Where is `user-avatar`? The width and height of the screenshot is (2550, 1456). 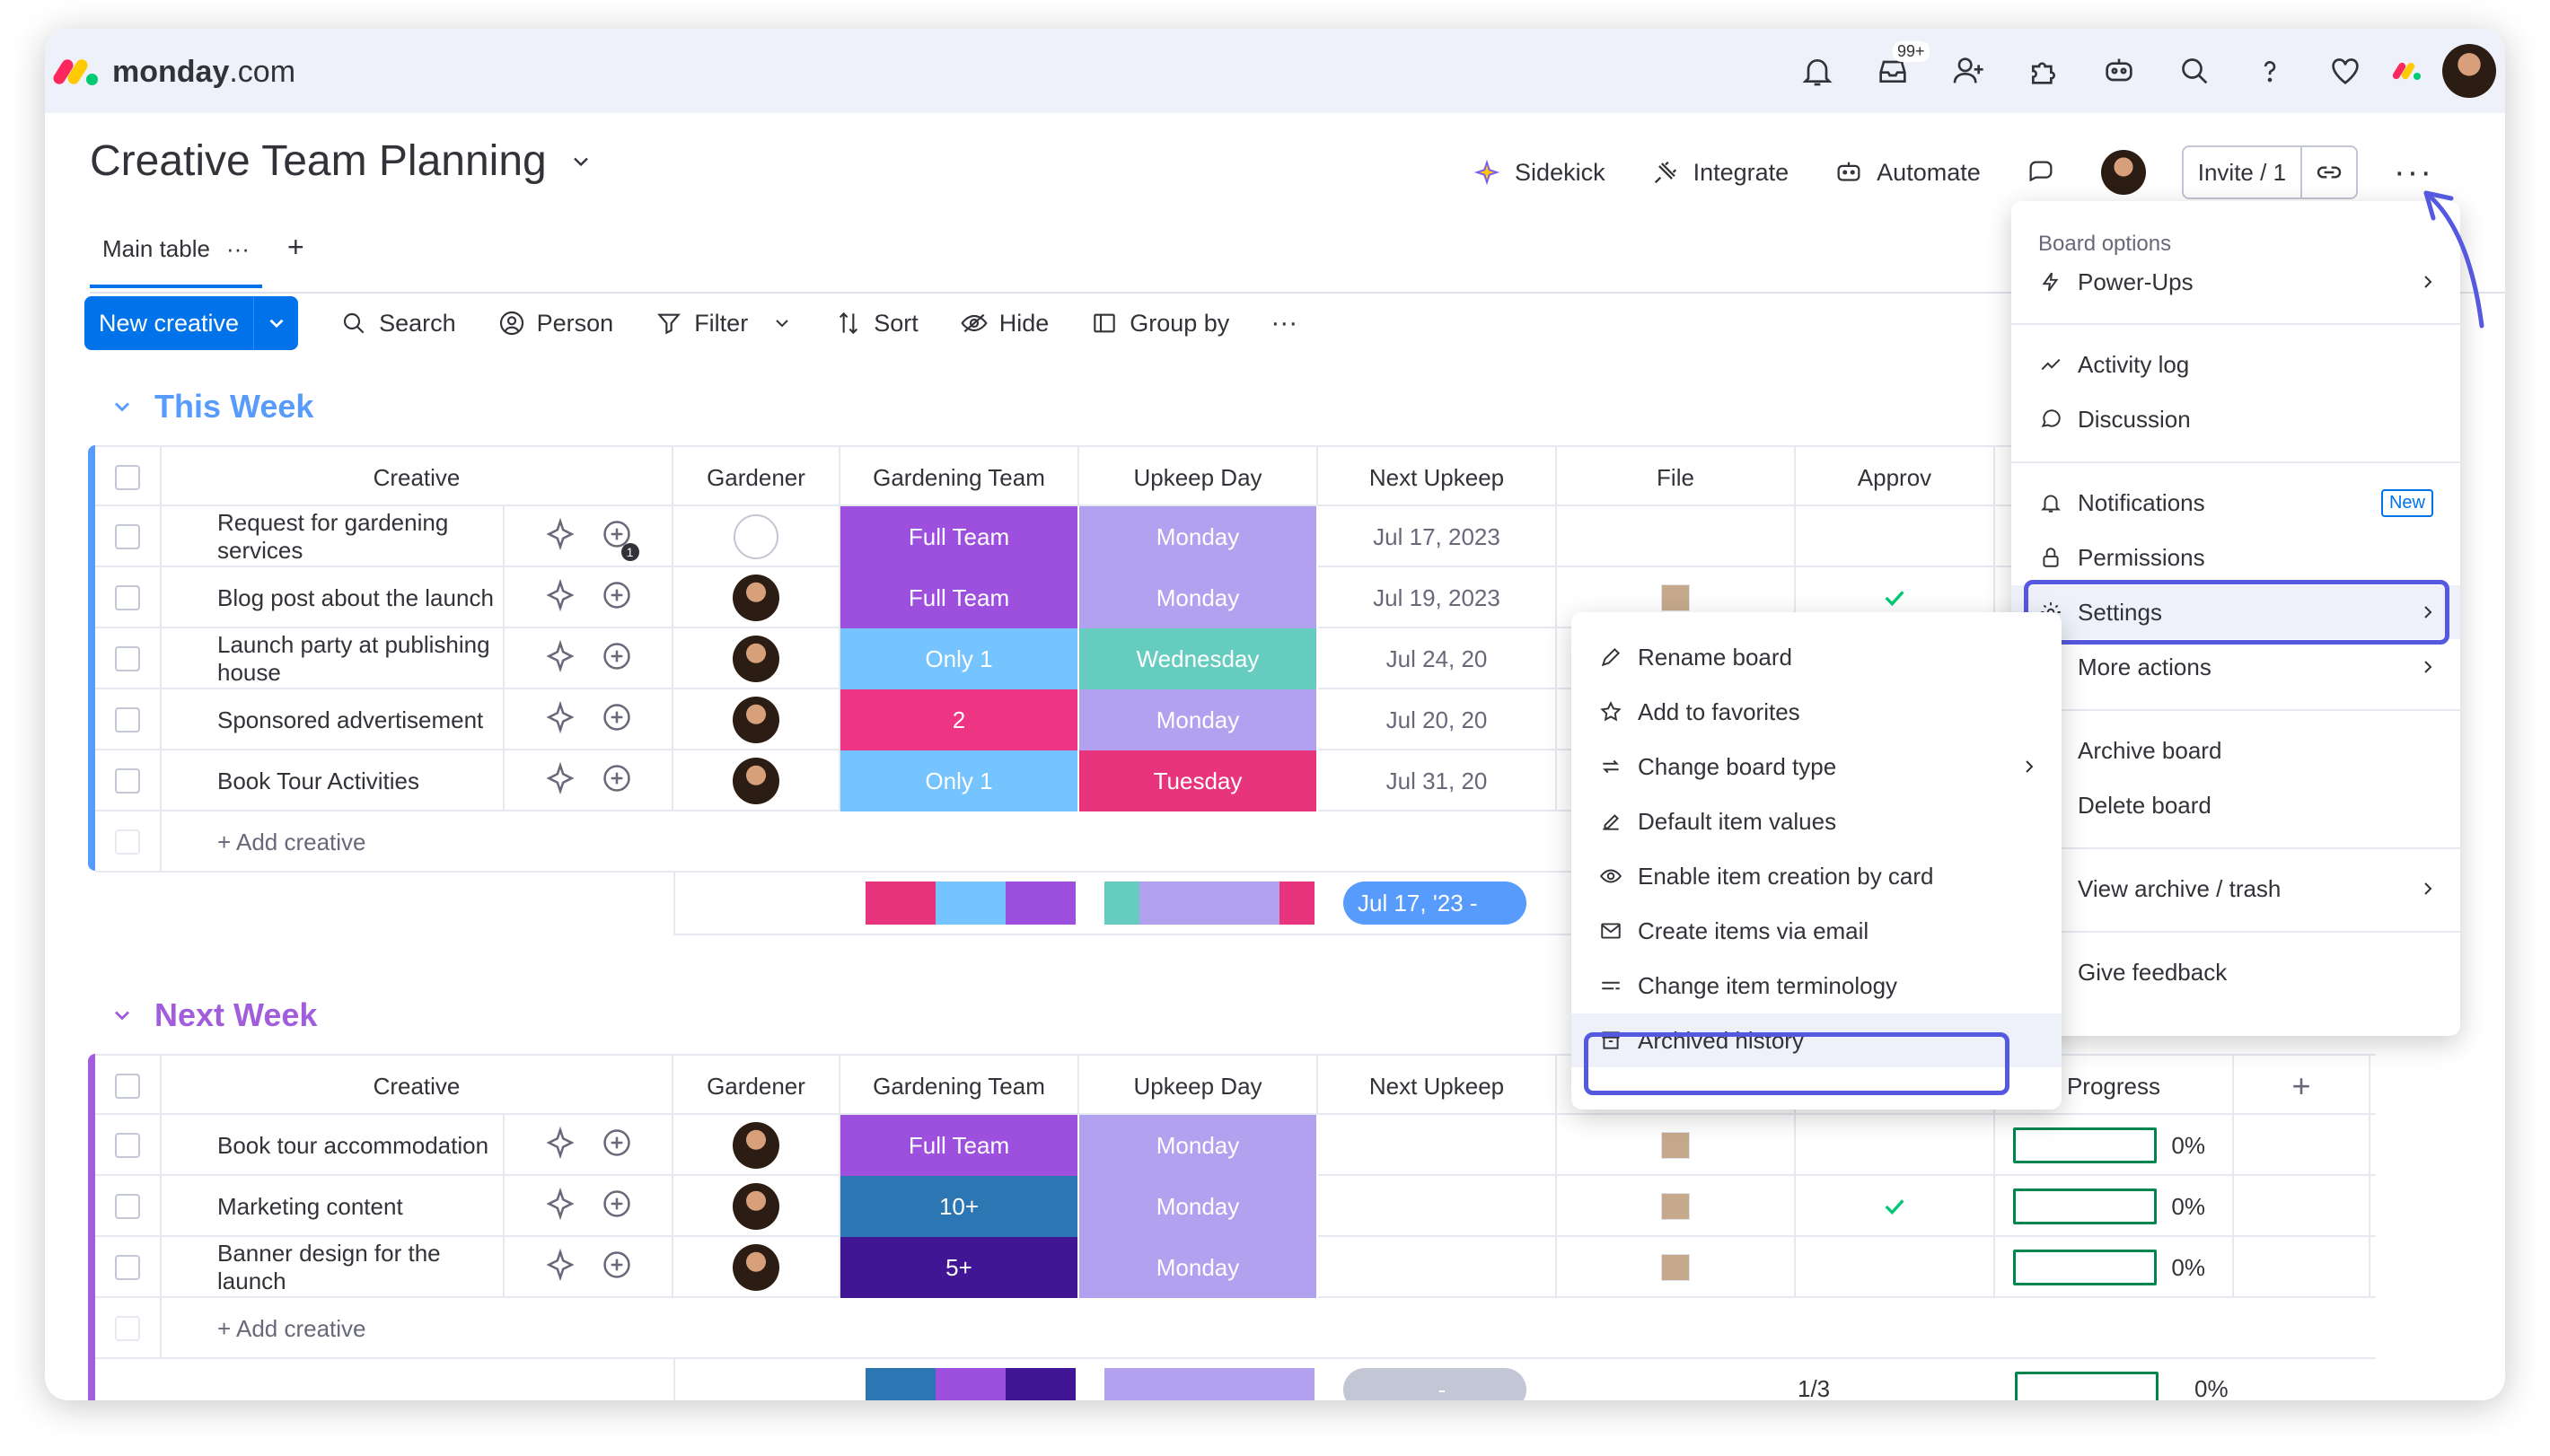 user-avatar is located at coordinates (2469, 70).